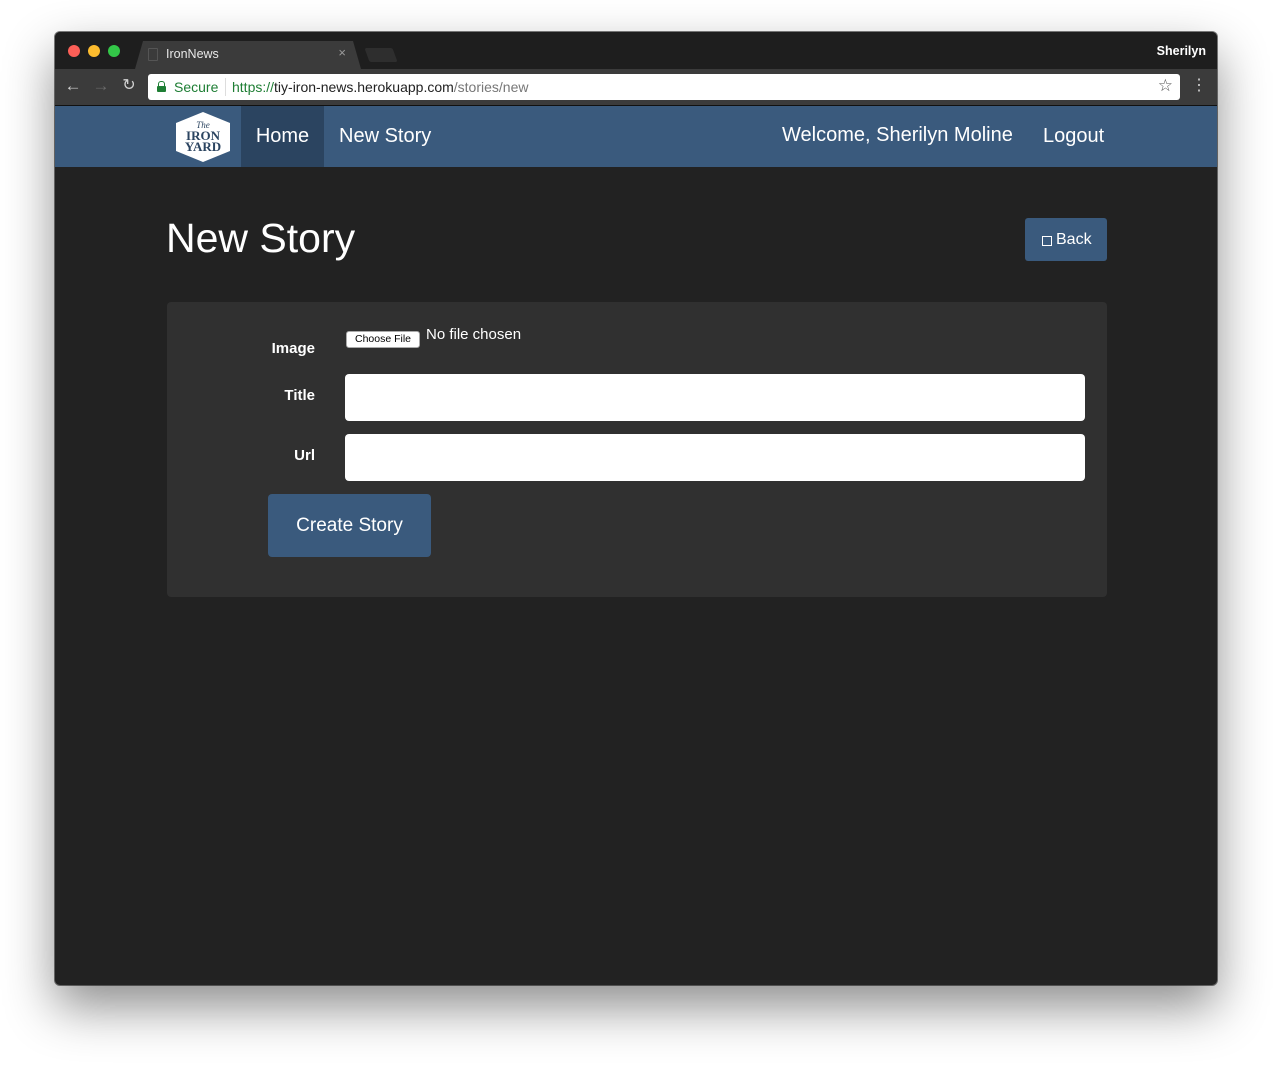  I want to click on secure-label: Secure, so click(196, 87).